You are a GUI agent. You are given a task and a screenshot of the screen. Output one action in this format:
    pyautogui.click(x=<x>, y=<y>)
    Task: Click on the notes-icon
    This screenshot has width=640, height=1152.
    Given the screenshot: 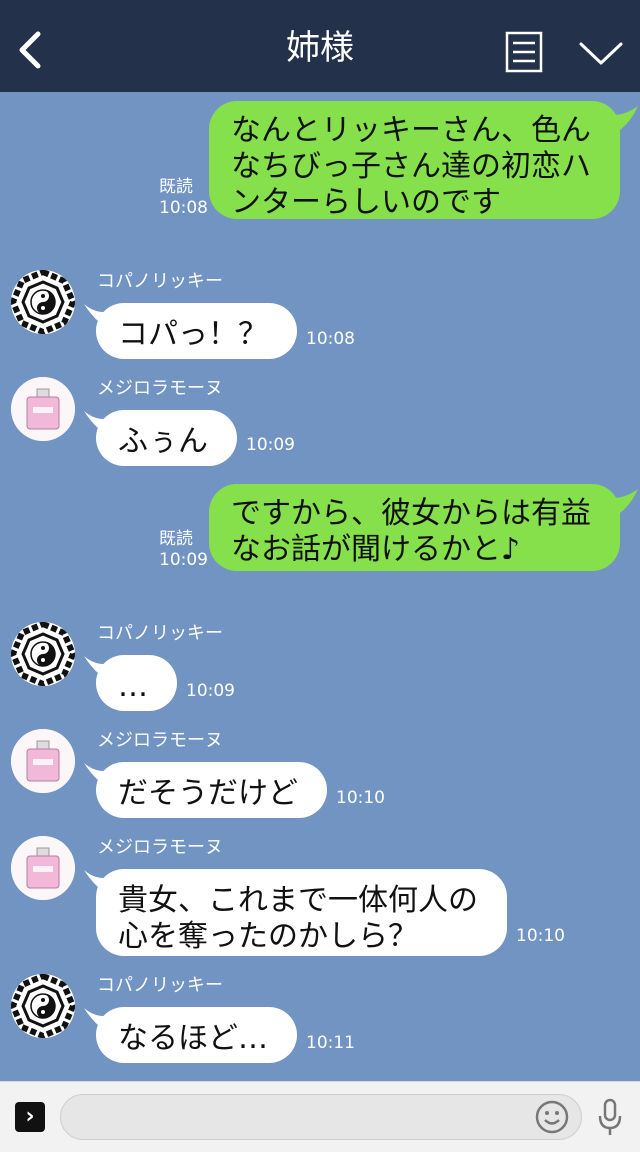 What is the action you would take?
    pyautogui.click(x=524, y=52)
    